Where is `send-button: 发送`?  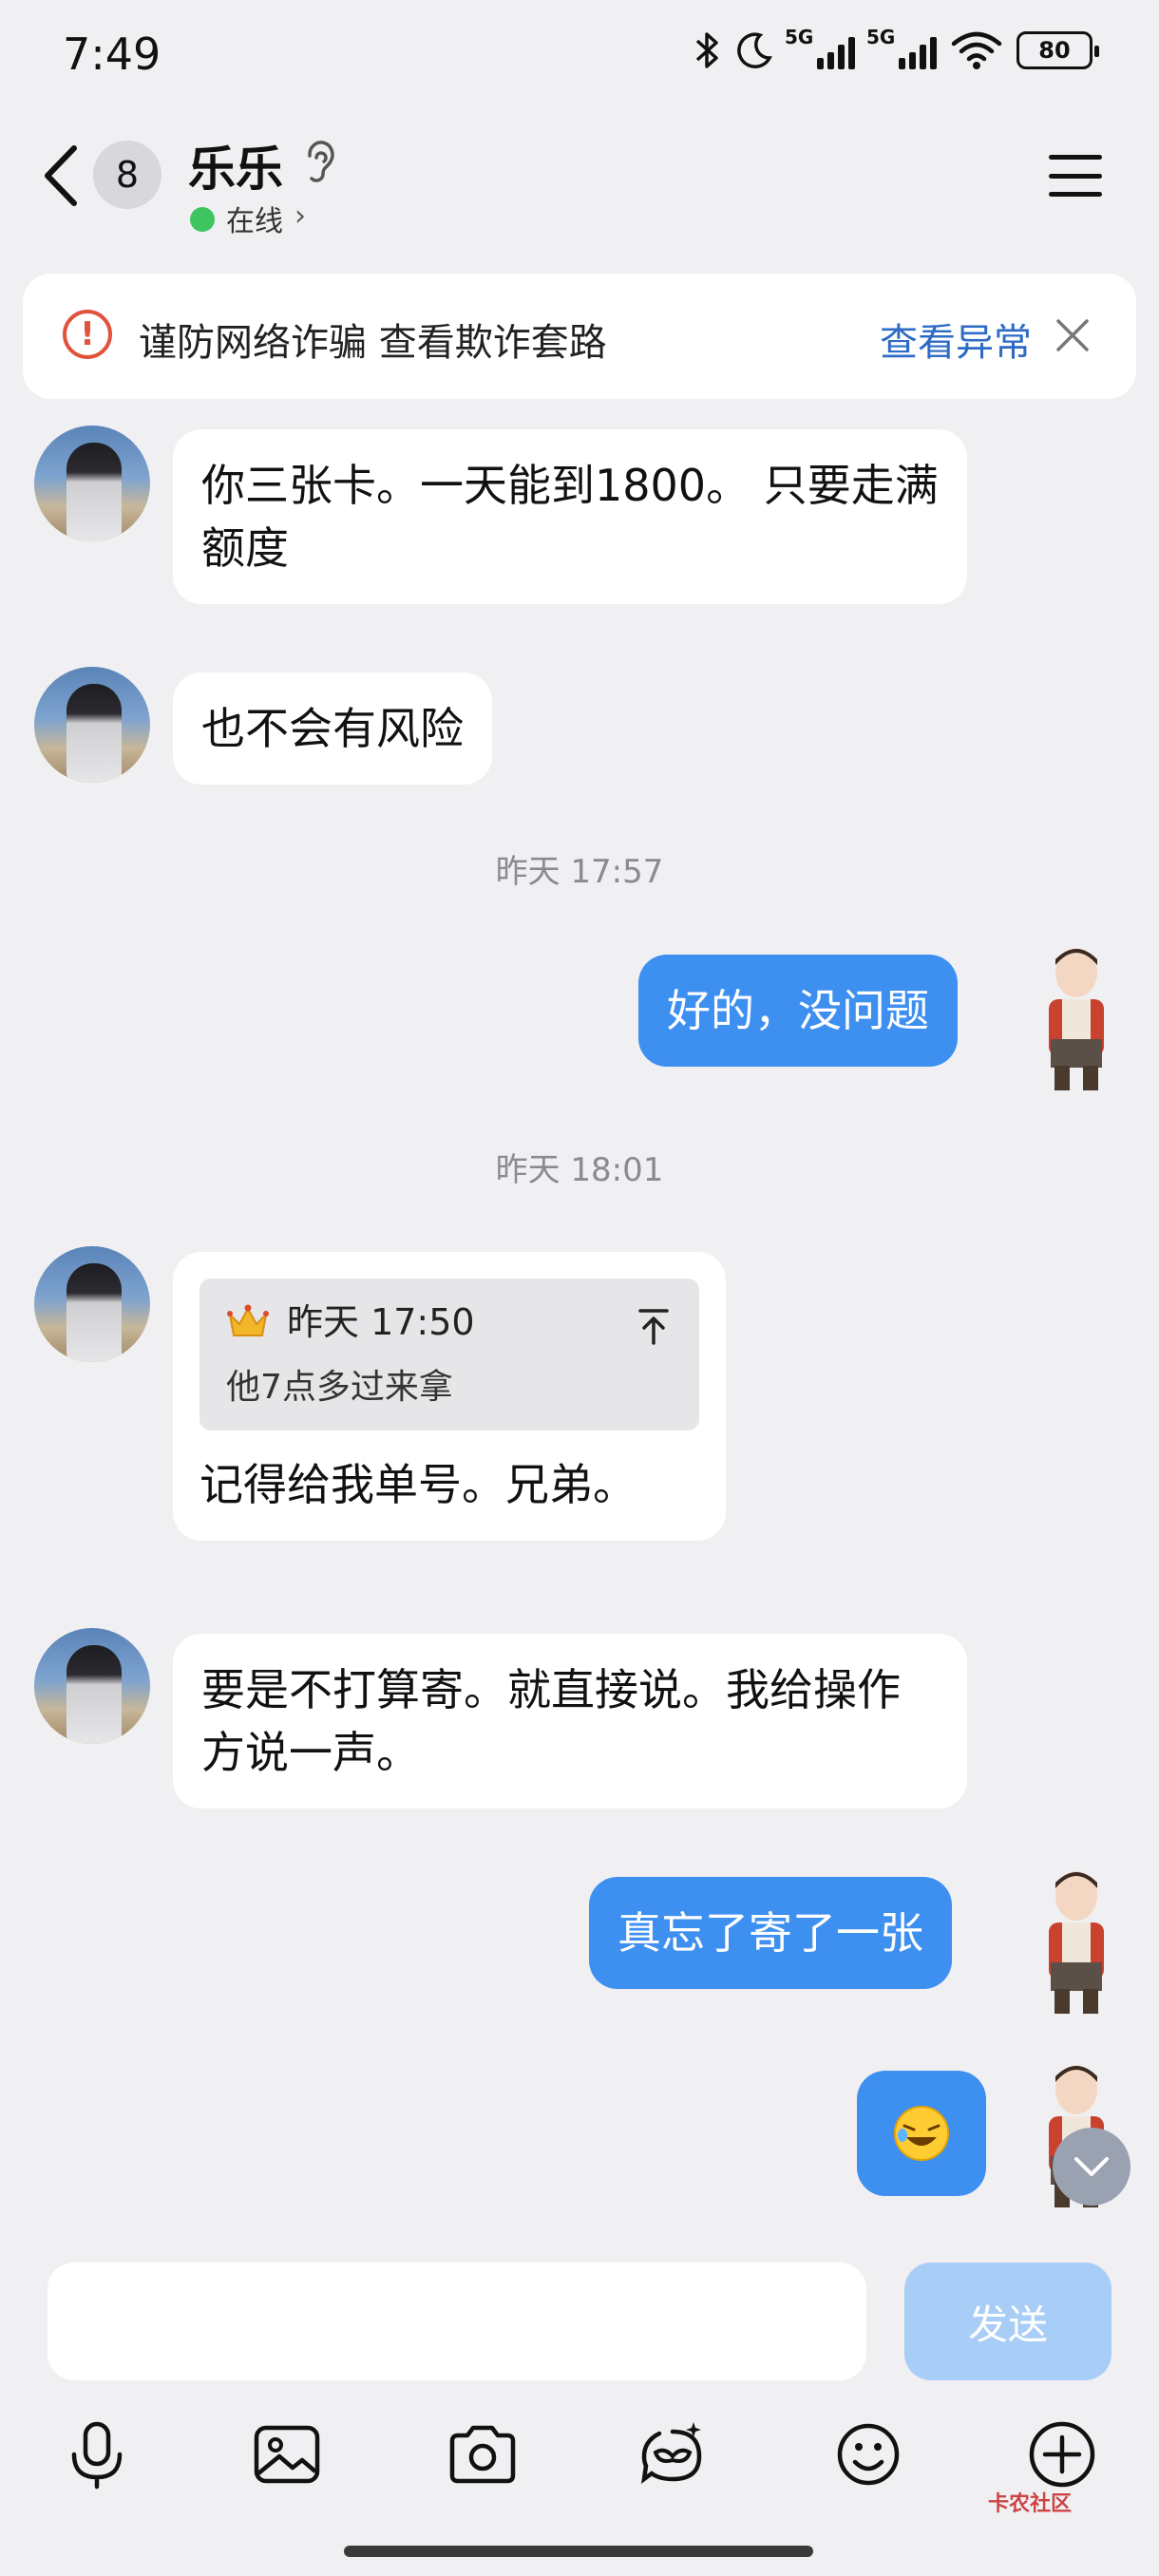
send-button: 发送 is located at coordinates (1008, 2321).